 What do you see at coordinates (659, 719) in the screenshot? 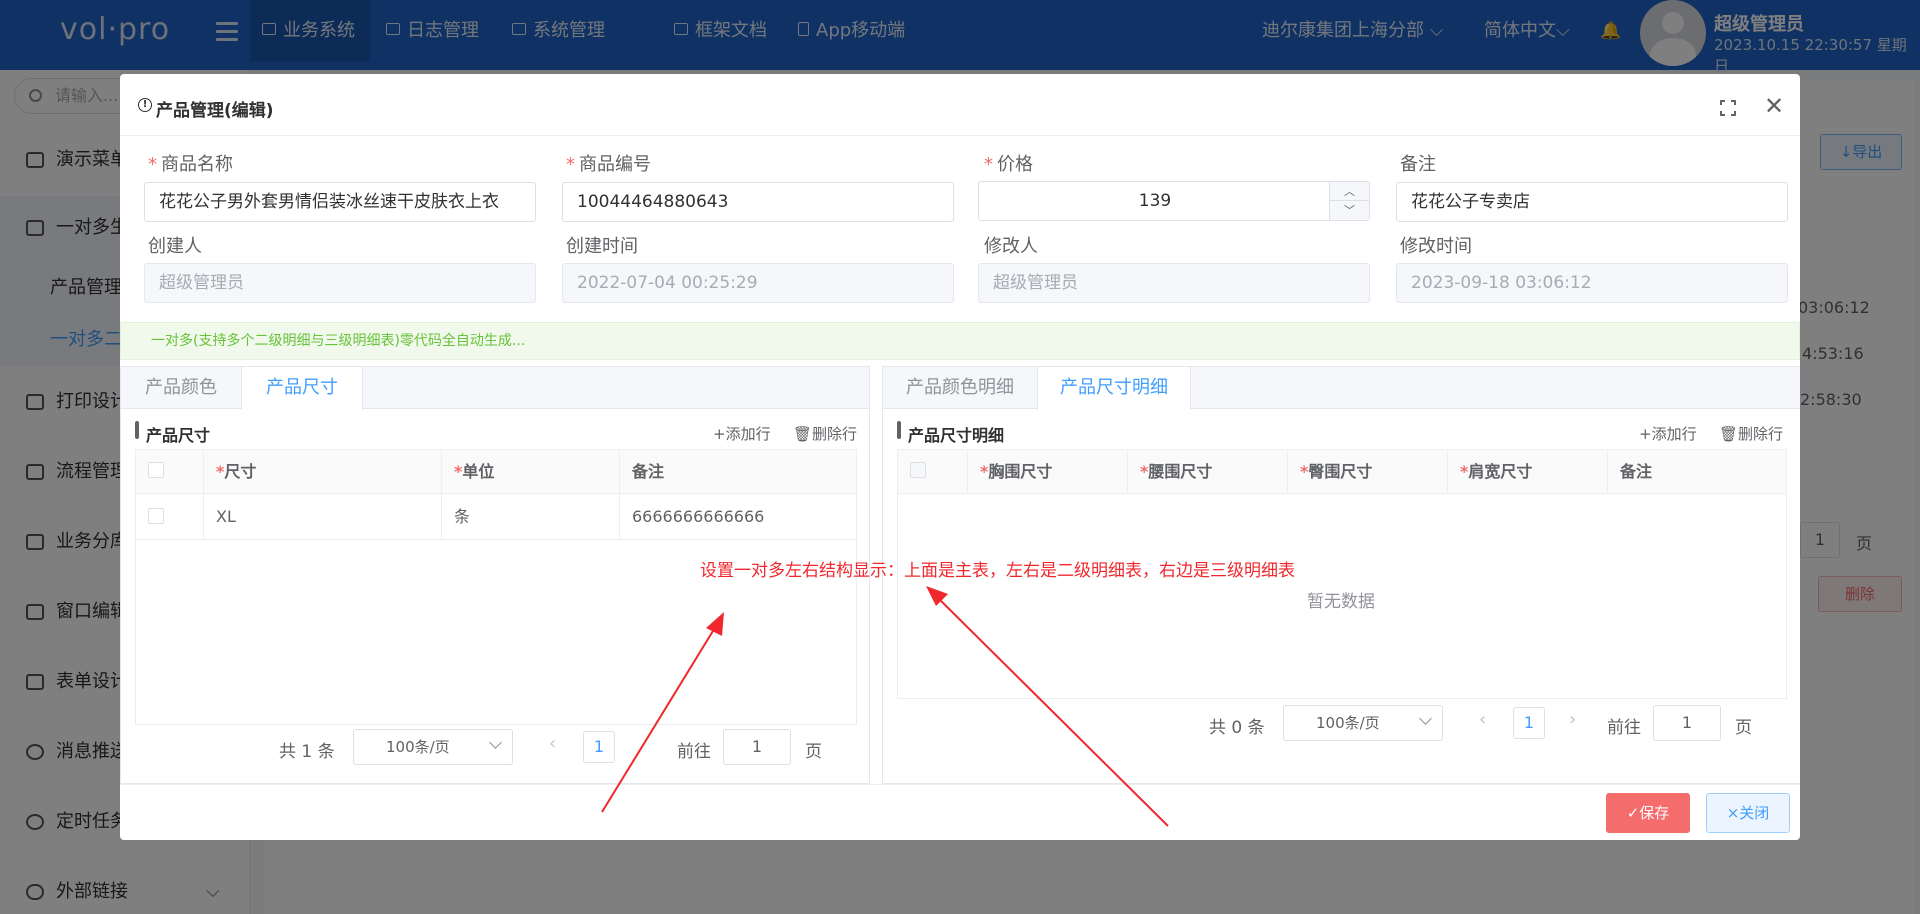
I see `arrow-line-left` at bounding box center [659, 719].